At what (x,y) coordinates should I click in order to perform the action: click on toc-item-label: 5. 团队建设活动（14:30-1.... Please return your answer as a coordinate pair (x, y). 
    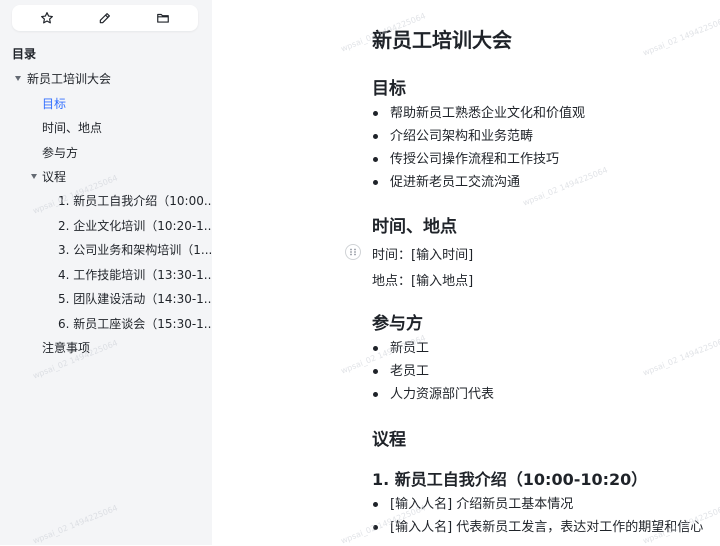
    Looking at the image, I should click on (135, 299).